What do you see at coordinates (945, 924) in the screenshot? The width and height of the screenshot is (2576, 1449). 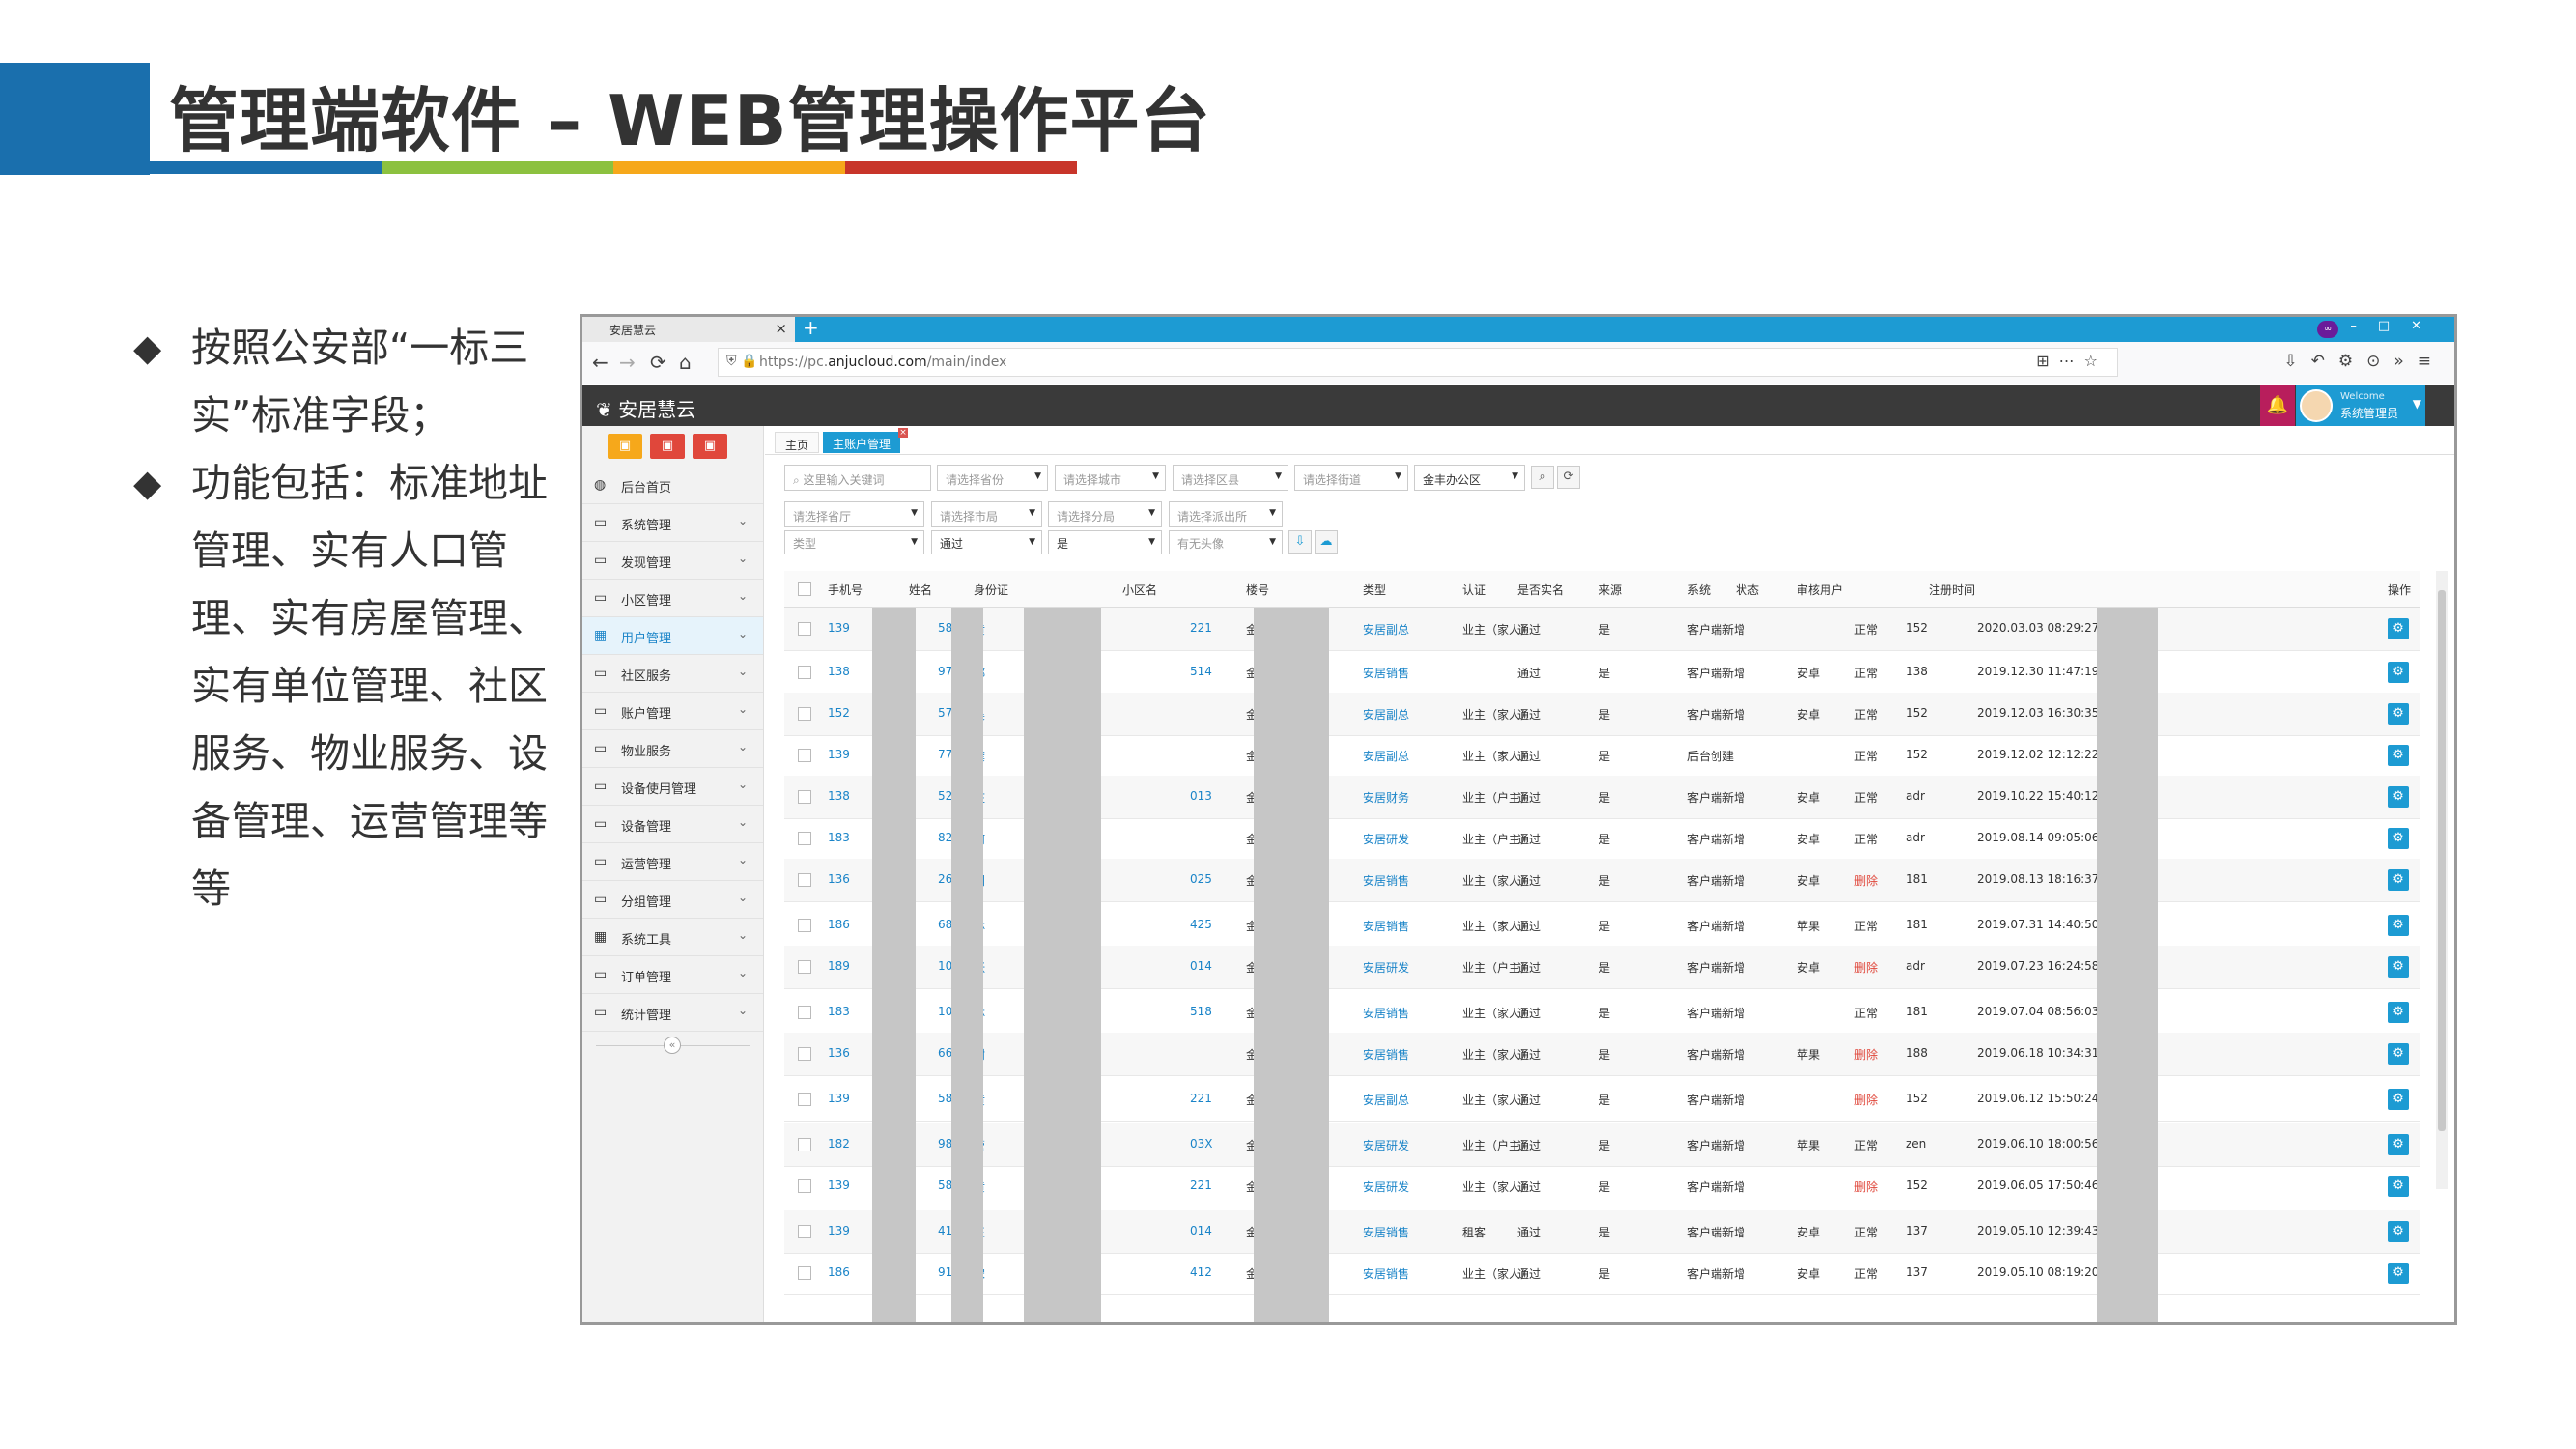 I see `table-cell: 68` at bounding box center [945, 924].